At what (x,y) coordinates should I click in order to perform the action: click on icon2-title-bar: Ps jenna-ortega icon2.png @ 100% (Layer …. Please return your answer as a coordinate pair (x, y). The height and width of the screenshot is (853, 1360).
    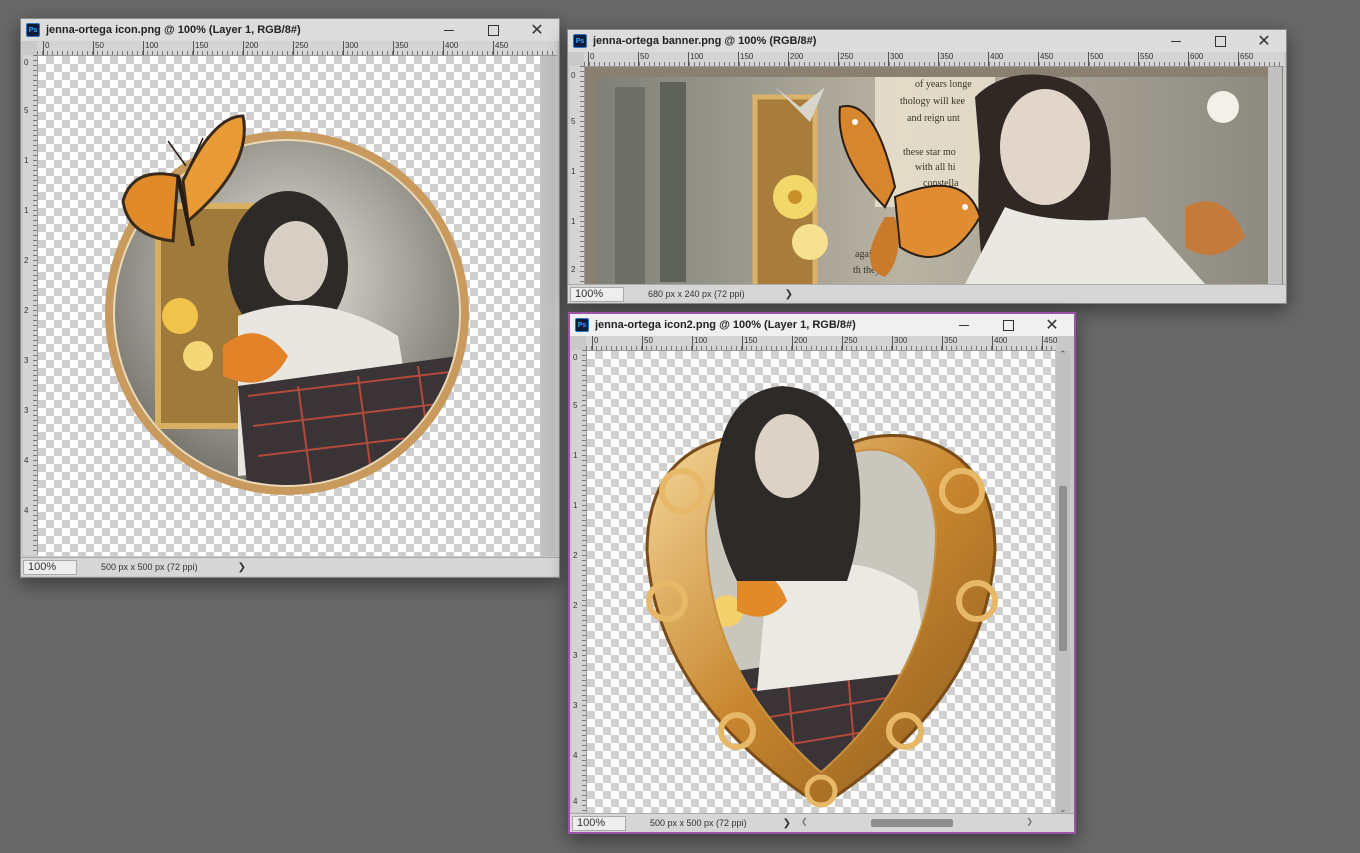
    Looking at the image, I should click on (822, 325).